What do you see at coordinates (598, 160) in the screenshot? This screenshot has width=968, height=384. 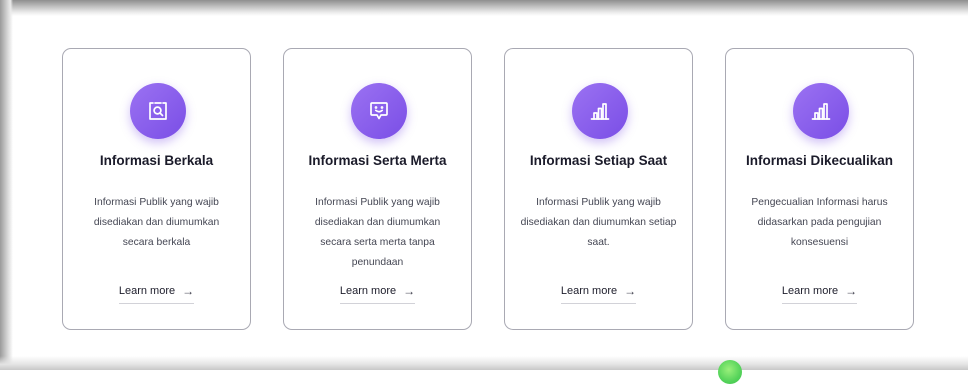 I see `card-title: Informasi Setiap Saat` at bounding box center [598, 160].